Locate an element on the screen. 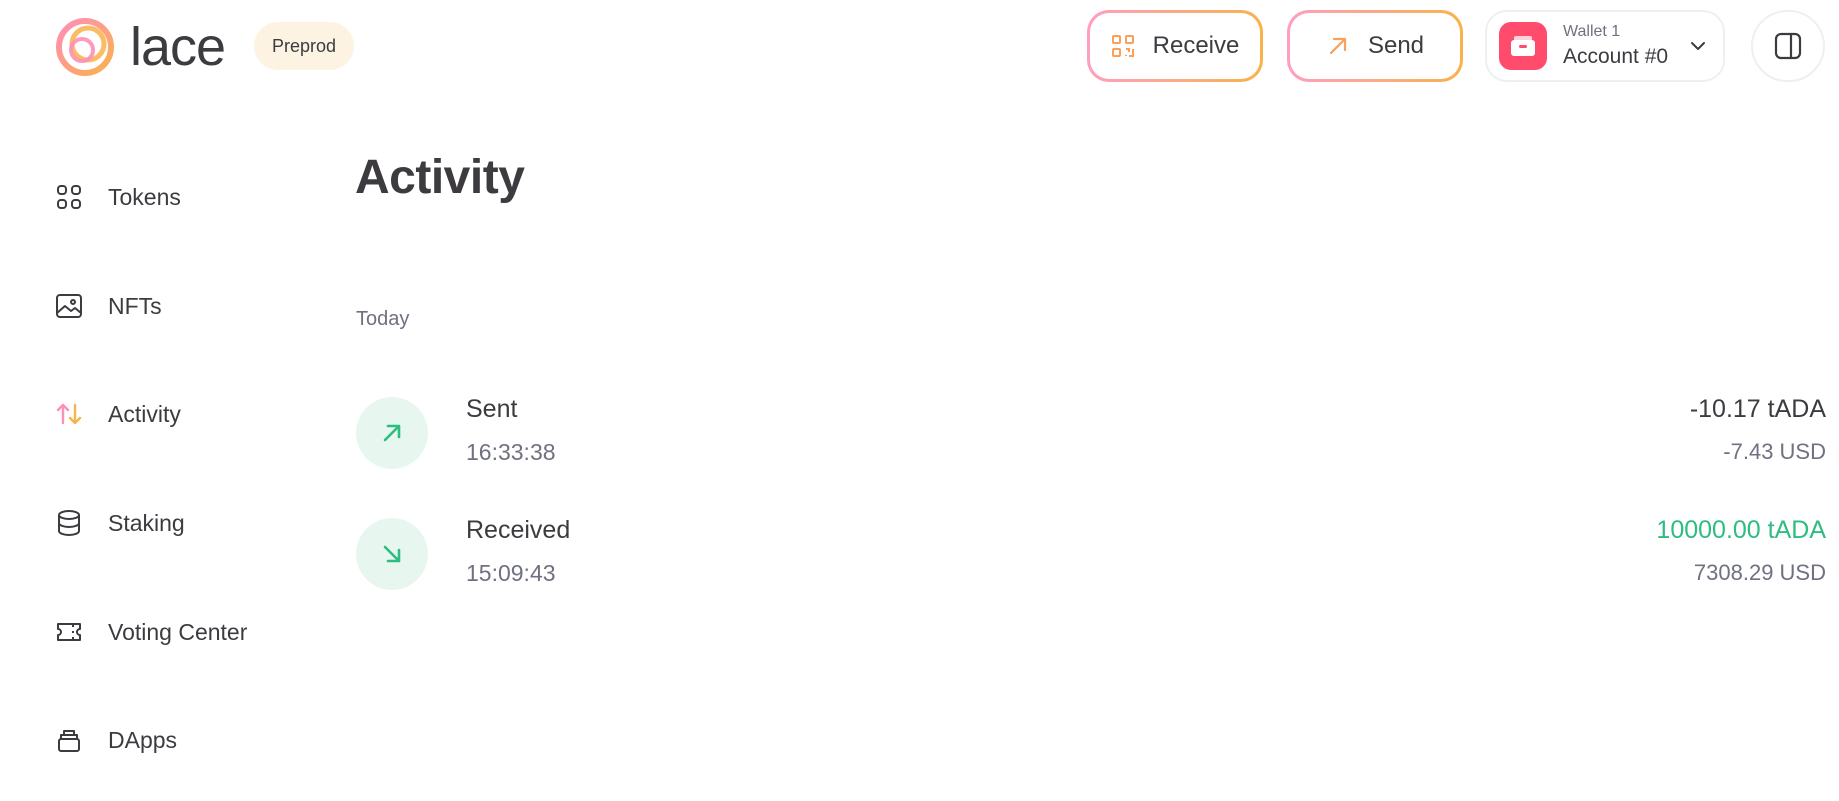 The width and height of the screenshot is (1839, 801). tx-time: 16:33:38 is located at coordinates (511, 452).